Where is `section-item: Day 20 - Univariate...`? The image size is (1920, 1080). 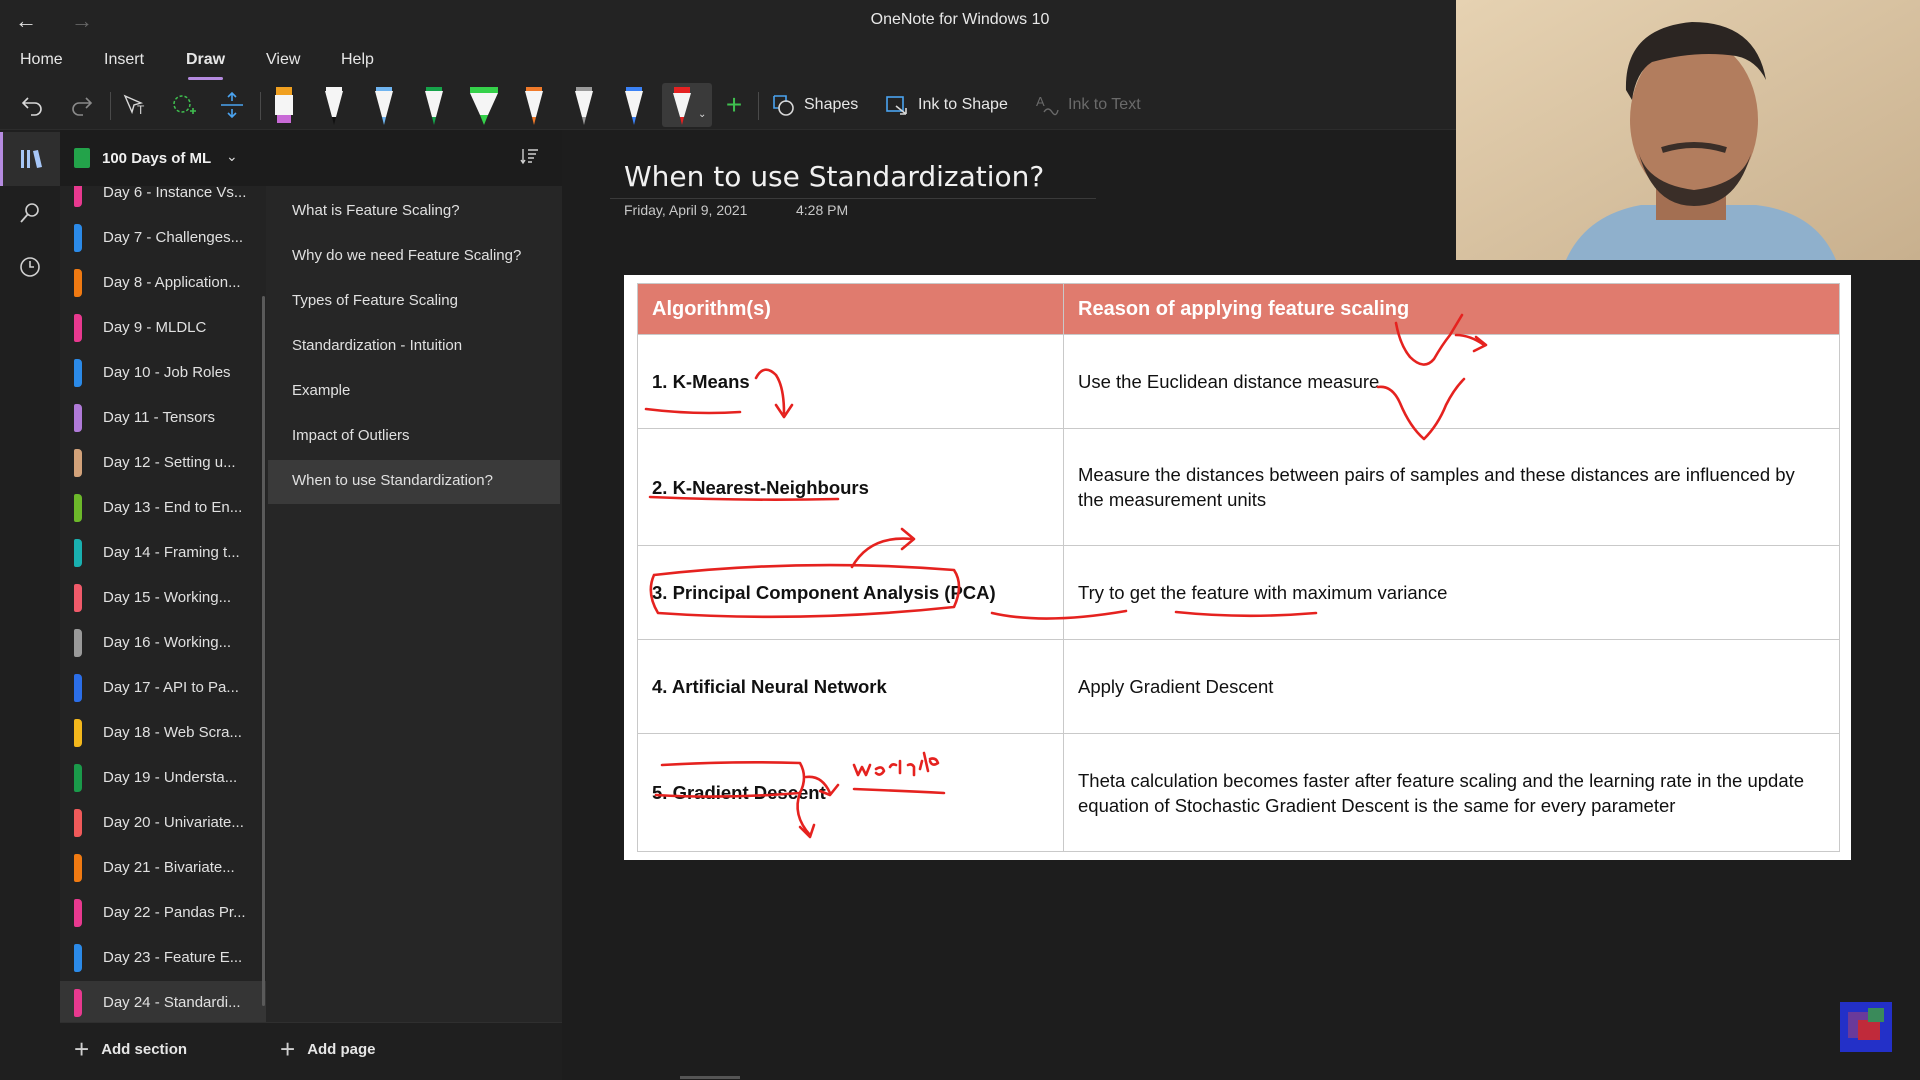 section-item: Day 20 - Univariate... is located at coordinates (163, 823).